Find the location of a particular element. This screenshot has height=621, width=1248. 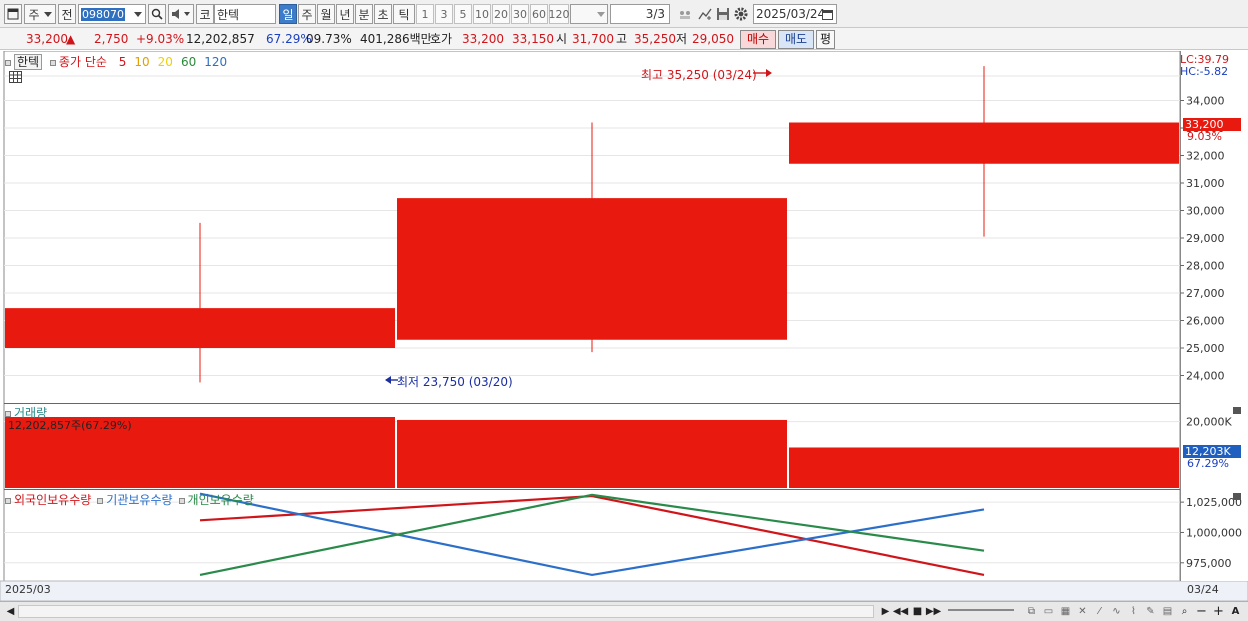

tab-period: 초 is located at coordinates (383, 14).